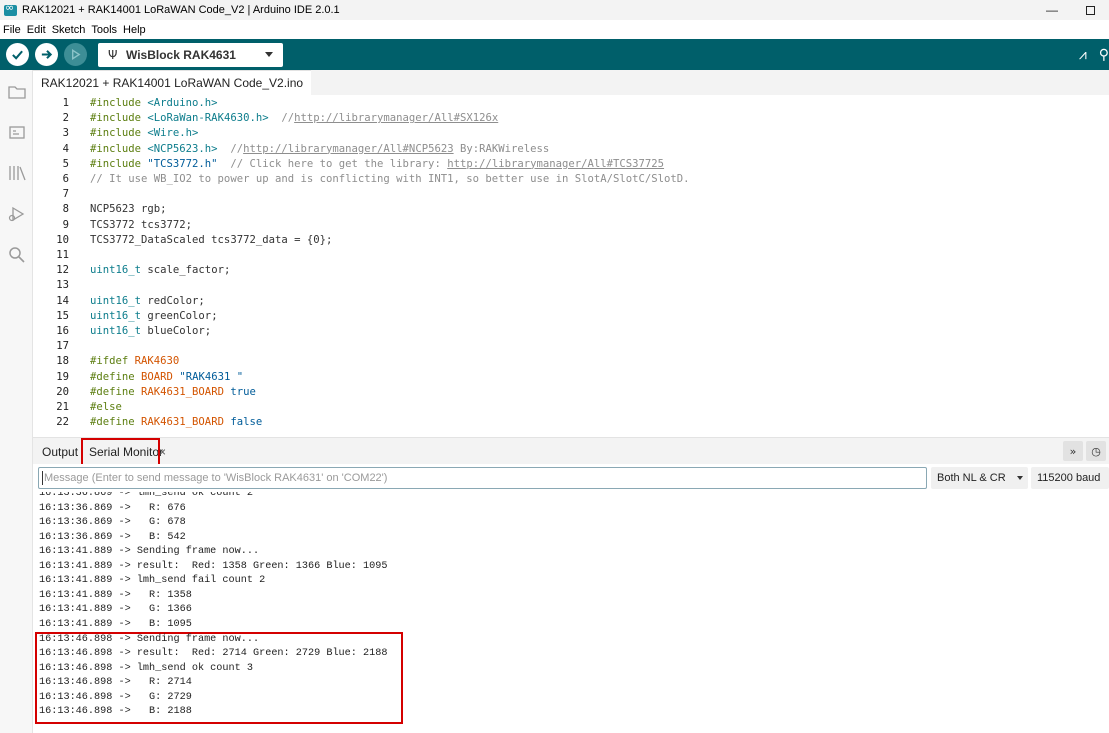 The height and width of the screenshot is (733, 1109). I want to click on menu-file: File, so click(12, 30).